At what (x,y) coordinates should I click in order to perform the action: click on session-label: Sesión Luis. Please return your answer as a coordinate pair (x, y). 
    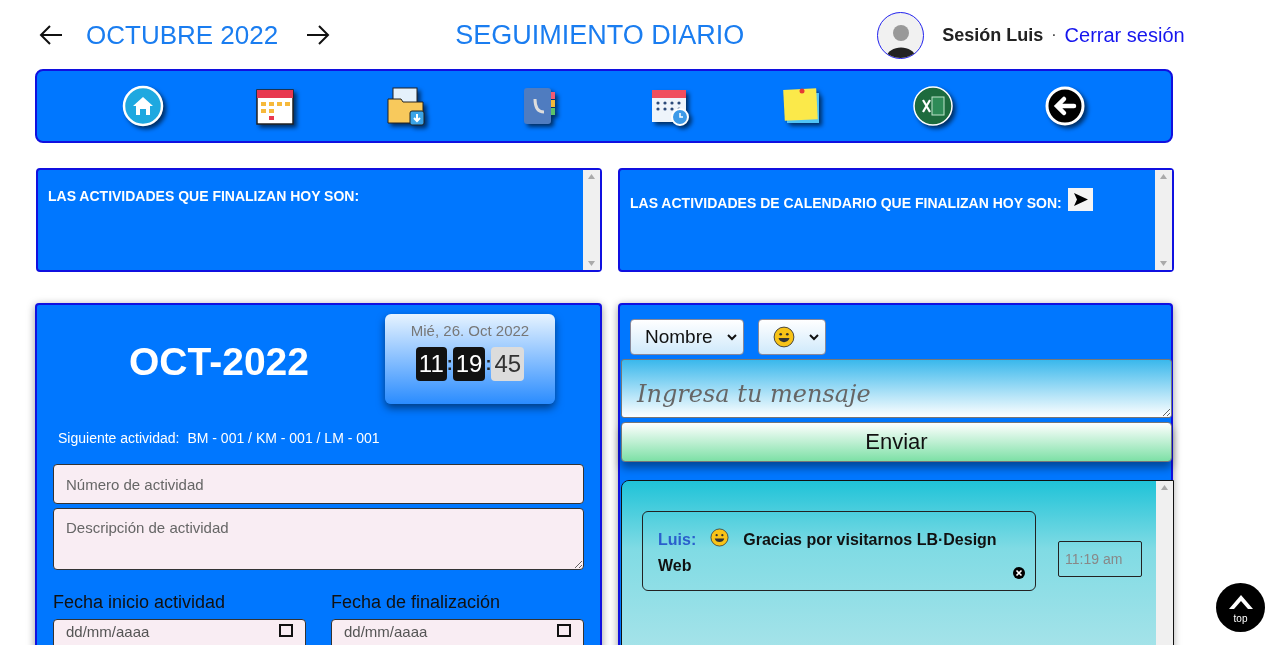
    Looking at the image, I should click on (993, 35).